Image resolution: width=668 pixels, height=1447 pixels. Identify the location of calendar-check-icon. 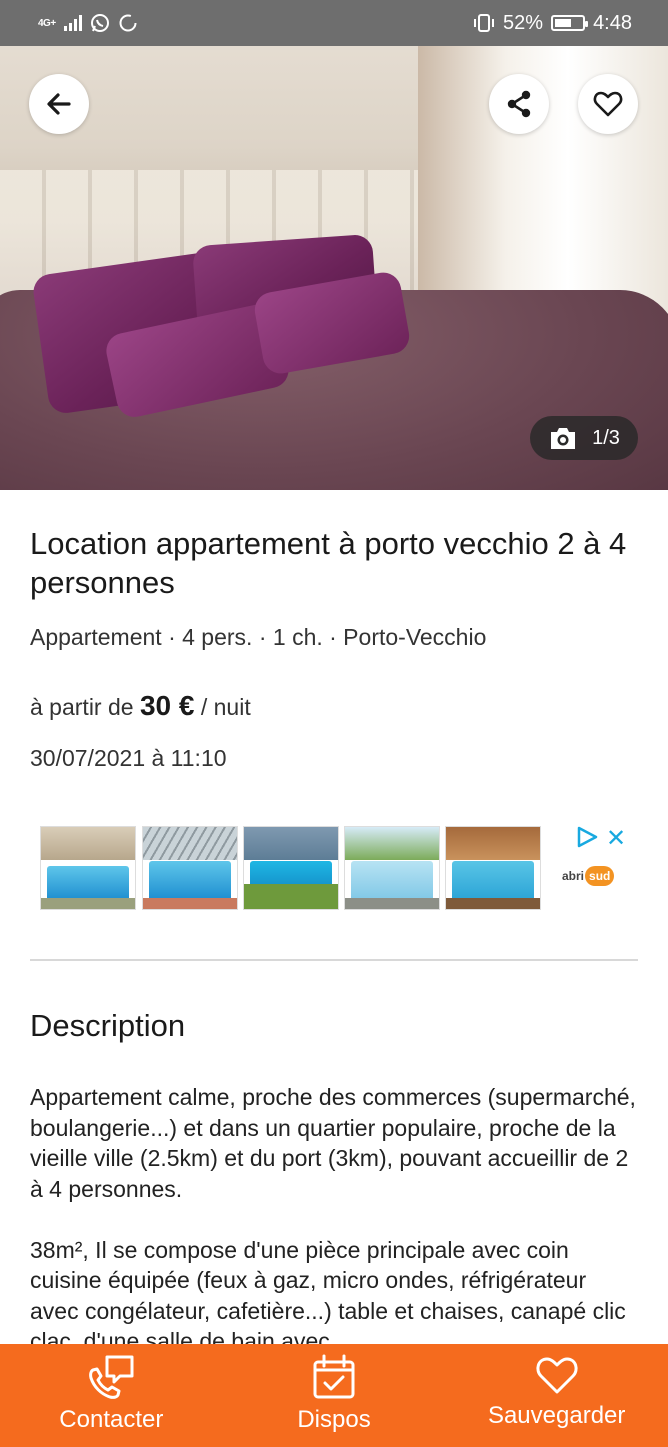
(334, 1376).